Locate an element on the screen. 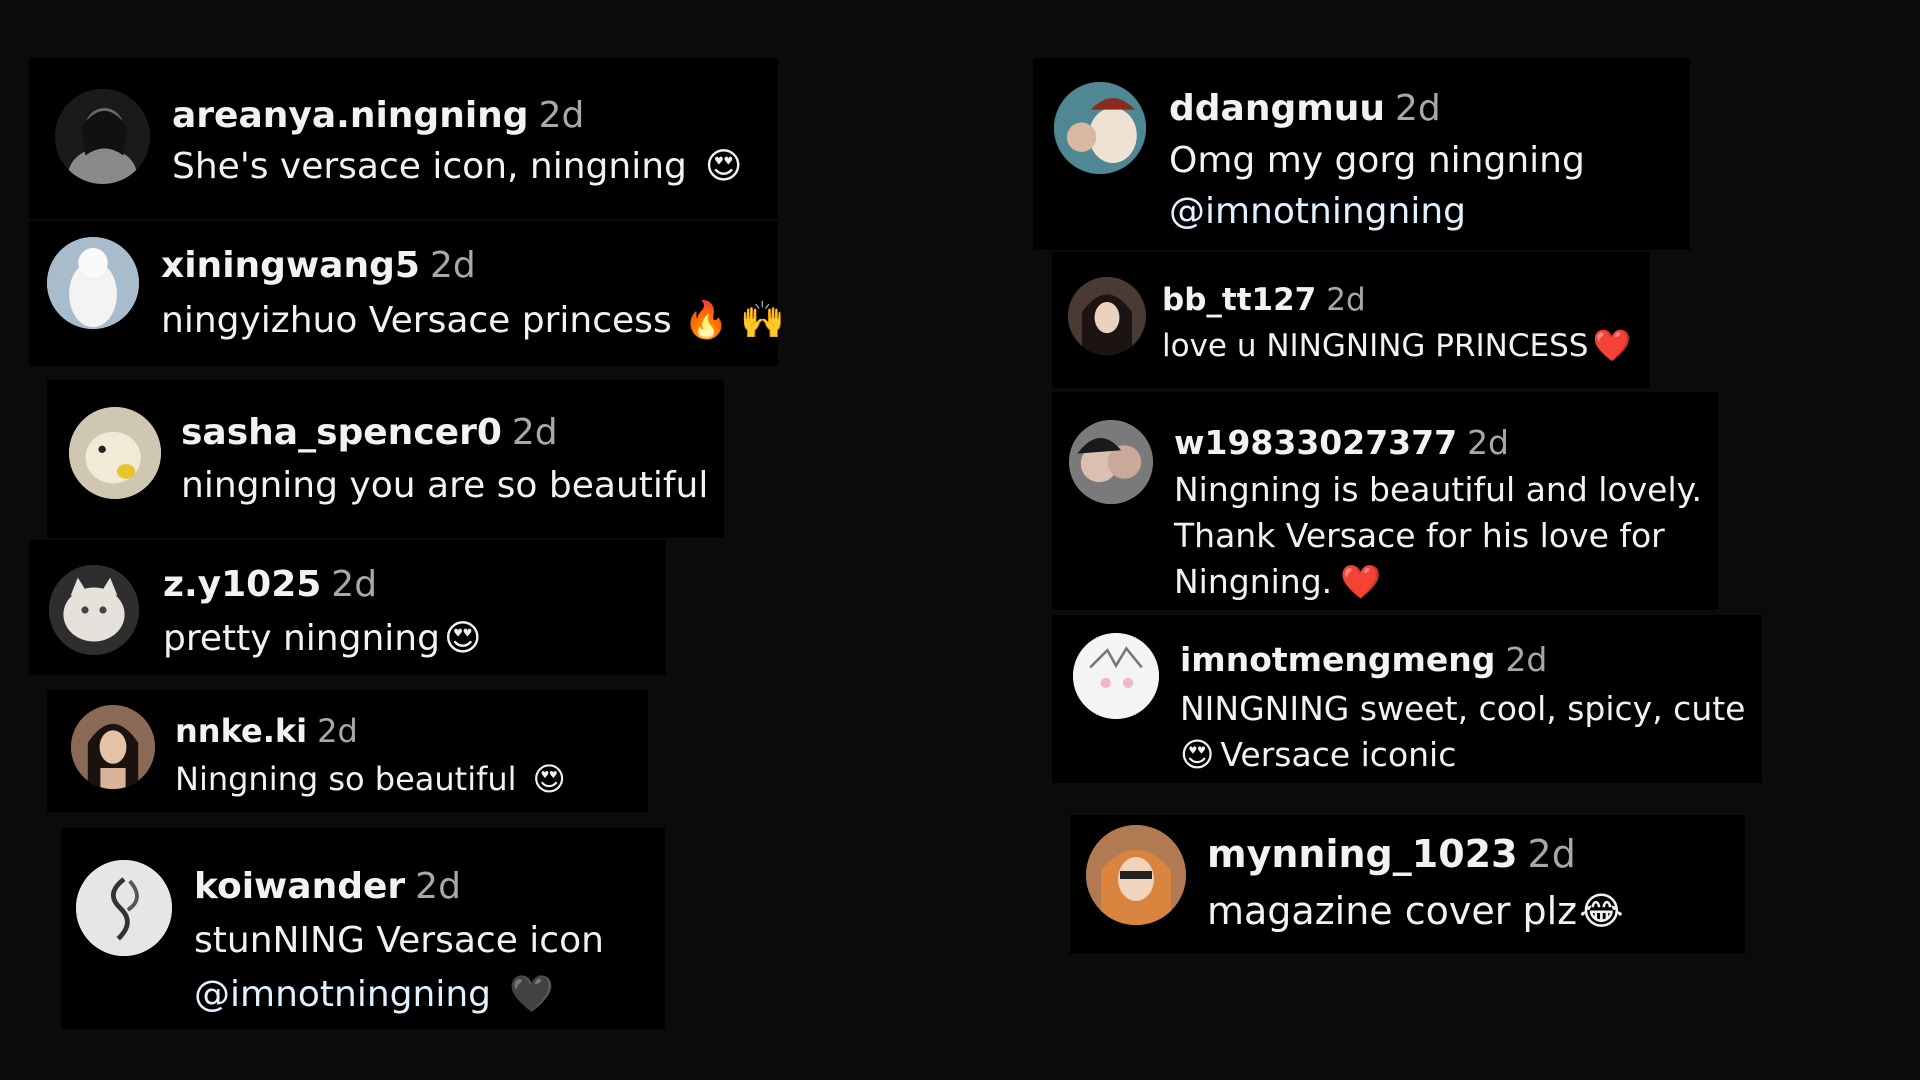 The width and height of the screenshot is (1920, 1080). username: w19833027377 is located at coordinates (1315, 442).